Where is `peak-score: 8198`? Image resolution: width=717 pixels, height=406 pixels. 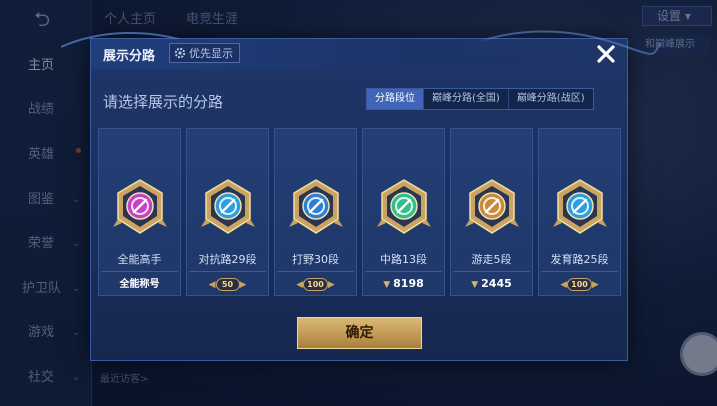
peak-score: 8198 is located at coordinates (408, 283).